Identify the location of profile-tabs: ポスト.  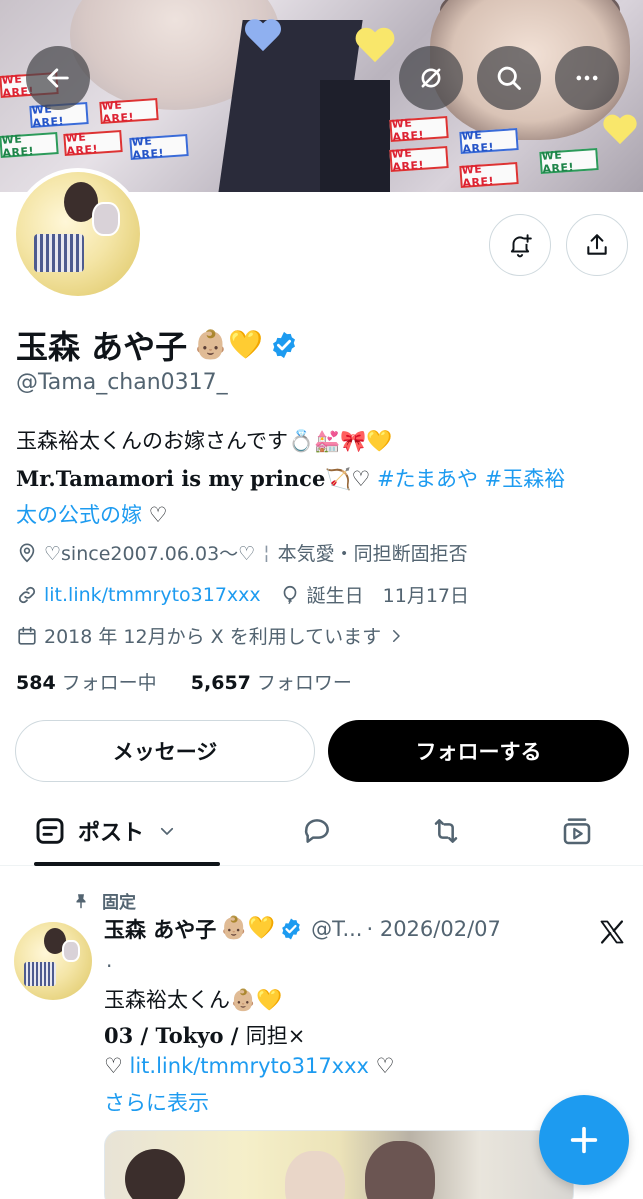
(321, 832).